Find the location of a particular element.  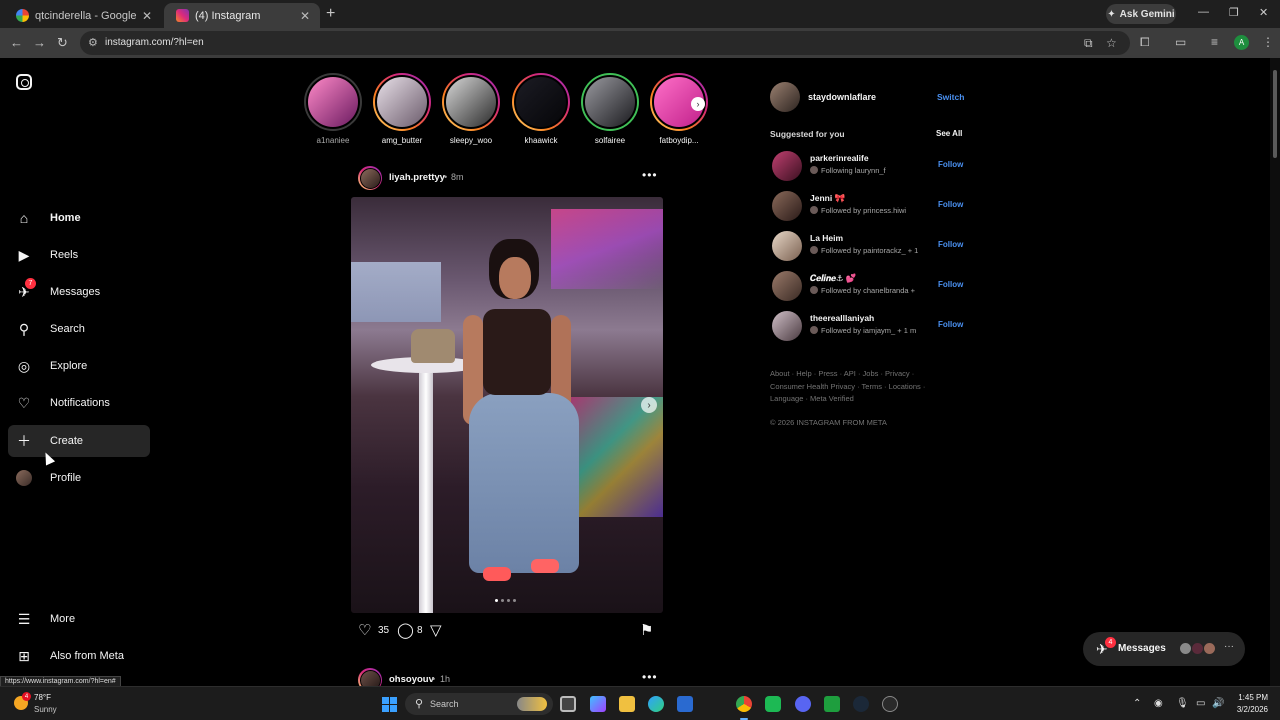

back-icon: ← is located at coordinates (16, 42).